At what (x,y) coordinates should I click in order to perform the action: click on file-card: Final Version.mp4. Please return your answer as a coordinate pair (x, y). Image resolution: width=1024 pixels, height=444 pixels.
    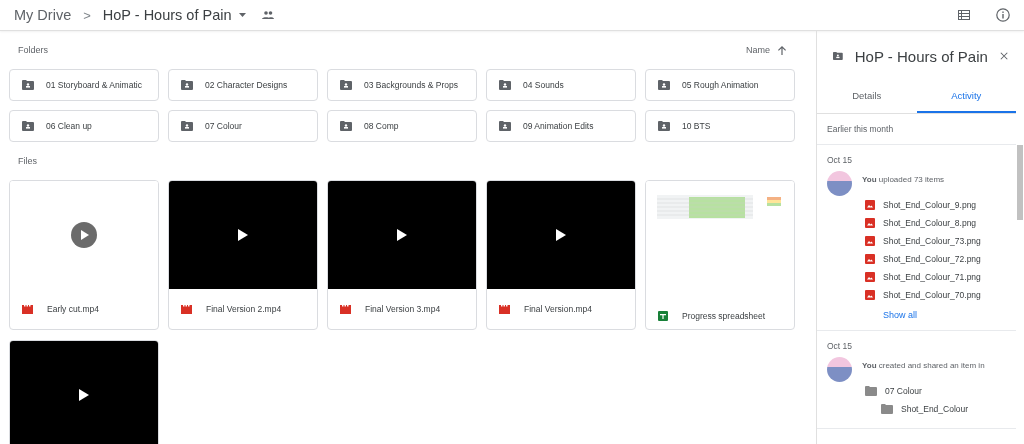
    Looking at the image, I should click on (561, 255).